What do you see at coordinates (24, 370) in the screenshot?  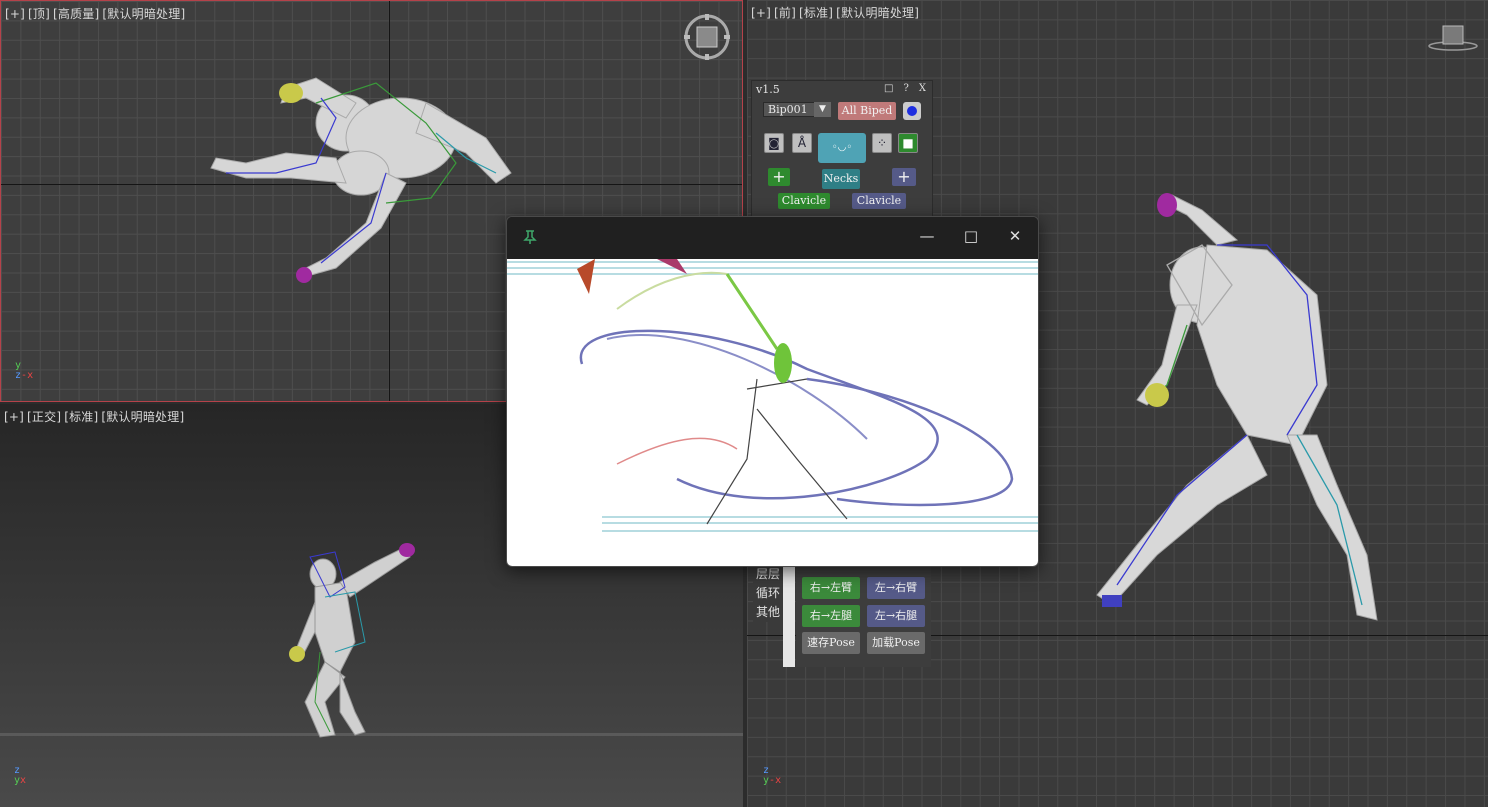 I see `axis-gizmo: y z-x` at bounding box center [24, 370].